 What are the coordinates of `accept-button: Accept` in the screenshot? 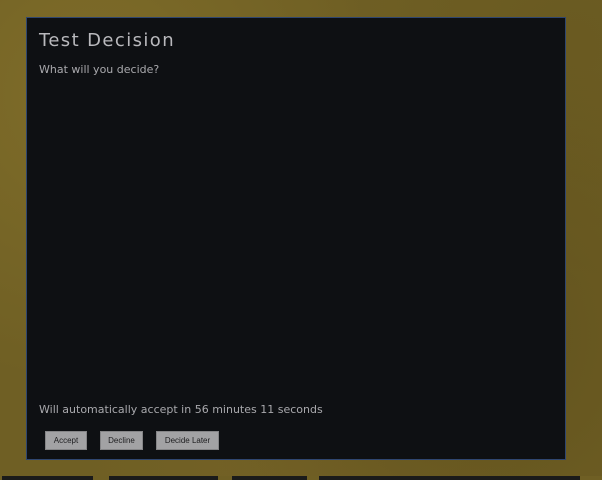 It's located at (66, 440).